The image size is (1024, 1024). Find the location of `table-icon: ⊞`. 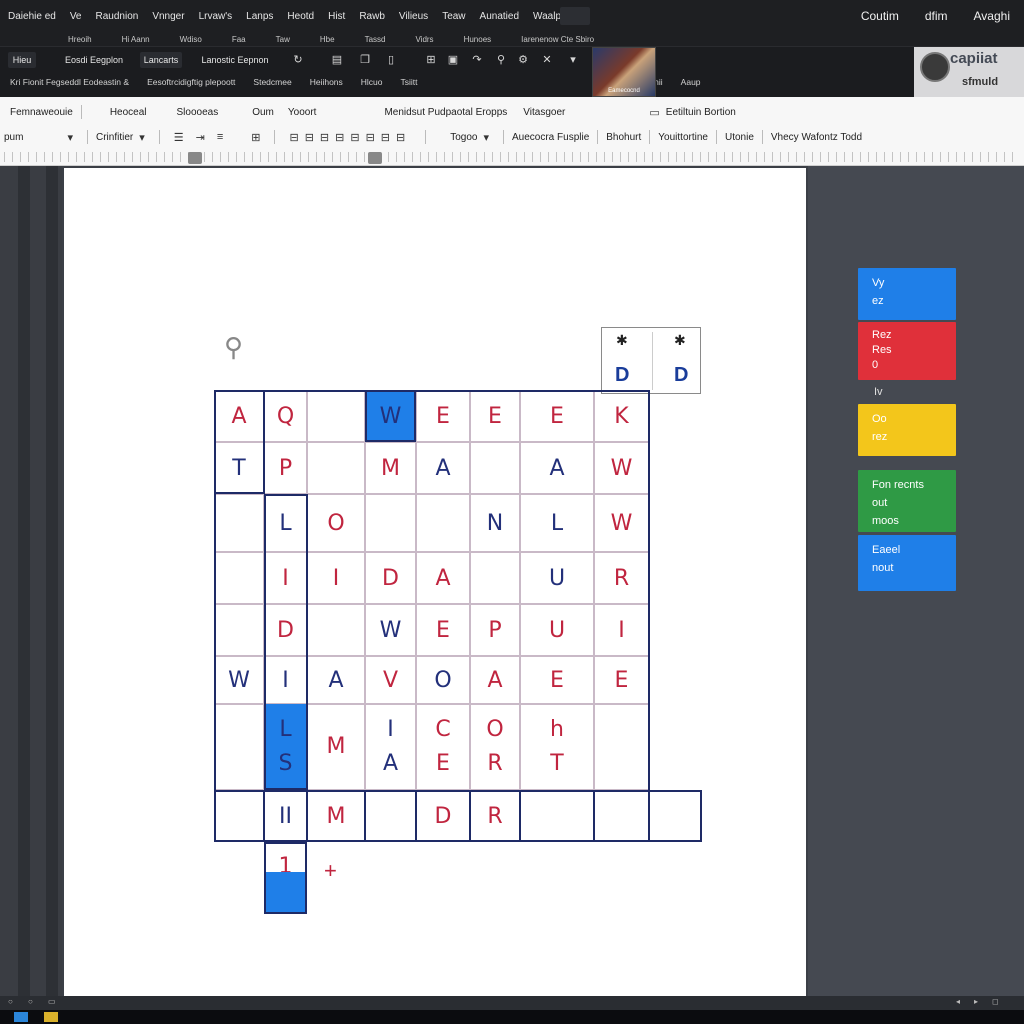

table-icon: ⊞ is located at coordinates (255, 137).